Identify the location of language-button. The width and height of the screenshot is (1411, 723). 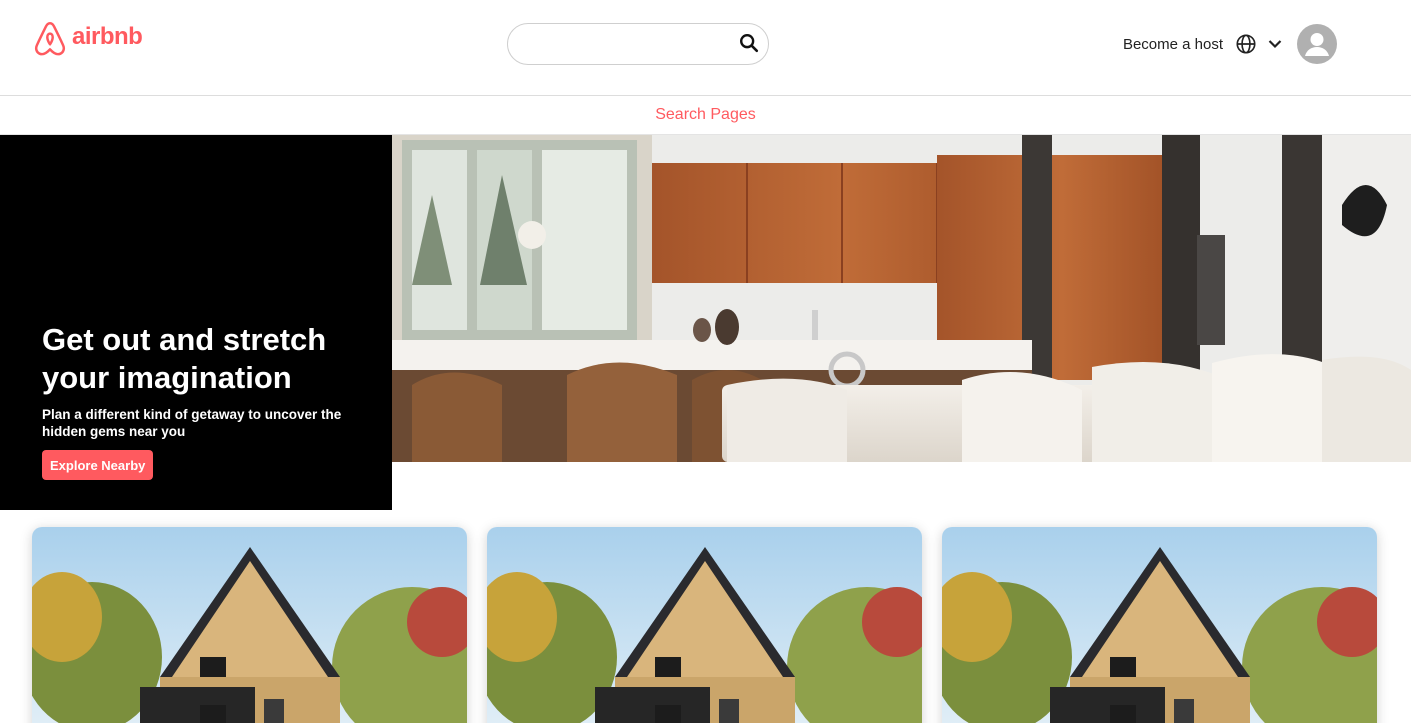
(1246, 44).